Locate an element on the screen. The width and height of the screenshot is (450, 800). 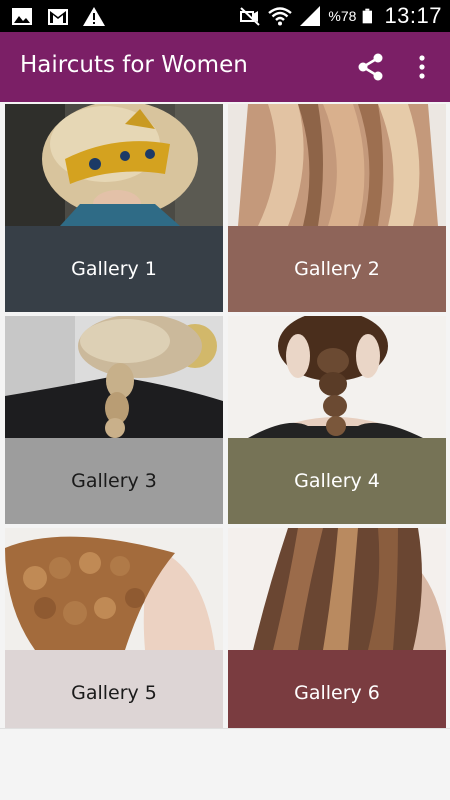
more-vert-icon is located at coordinates (422, 67).